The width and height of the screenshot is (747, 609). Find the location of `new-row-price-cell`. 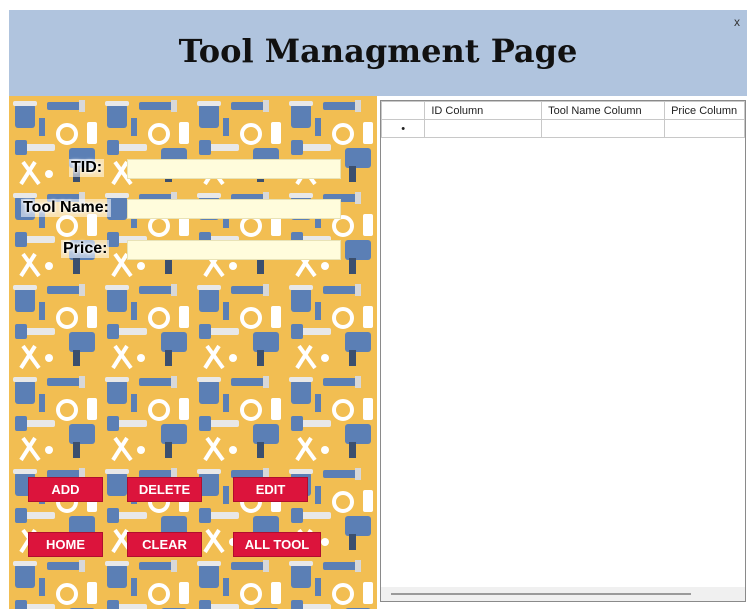

new-row-price-cell is located at coordinates (704, 128).